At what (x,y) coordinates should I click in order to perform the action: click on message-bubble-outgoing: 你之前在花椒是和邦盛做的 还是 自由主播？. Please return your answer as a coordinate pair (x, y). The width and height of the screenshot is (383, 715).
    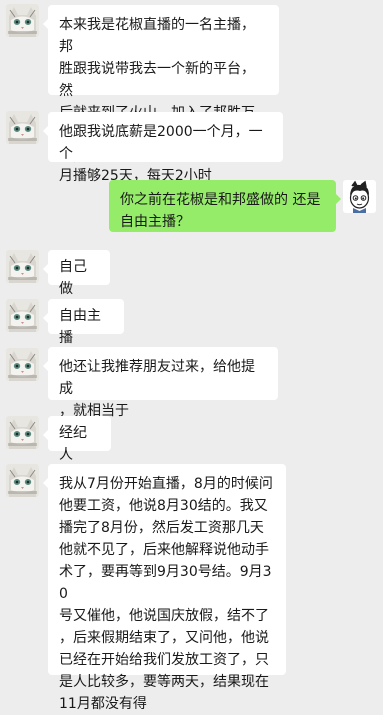
    Looking at the image, I should click on (225, 206).